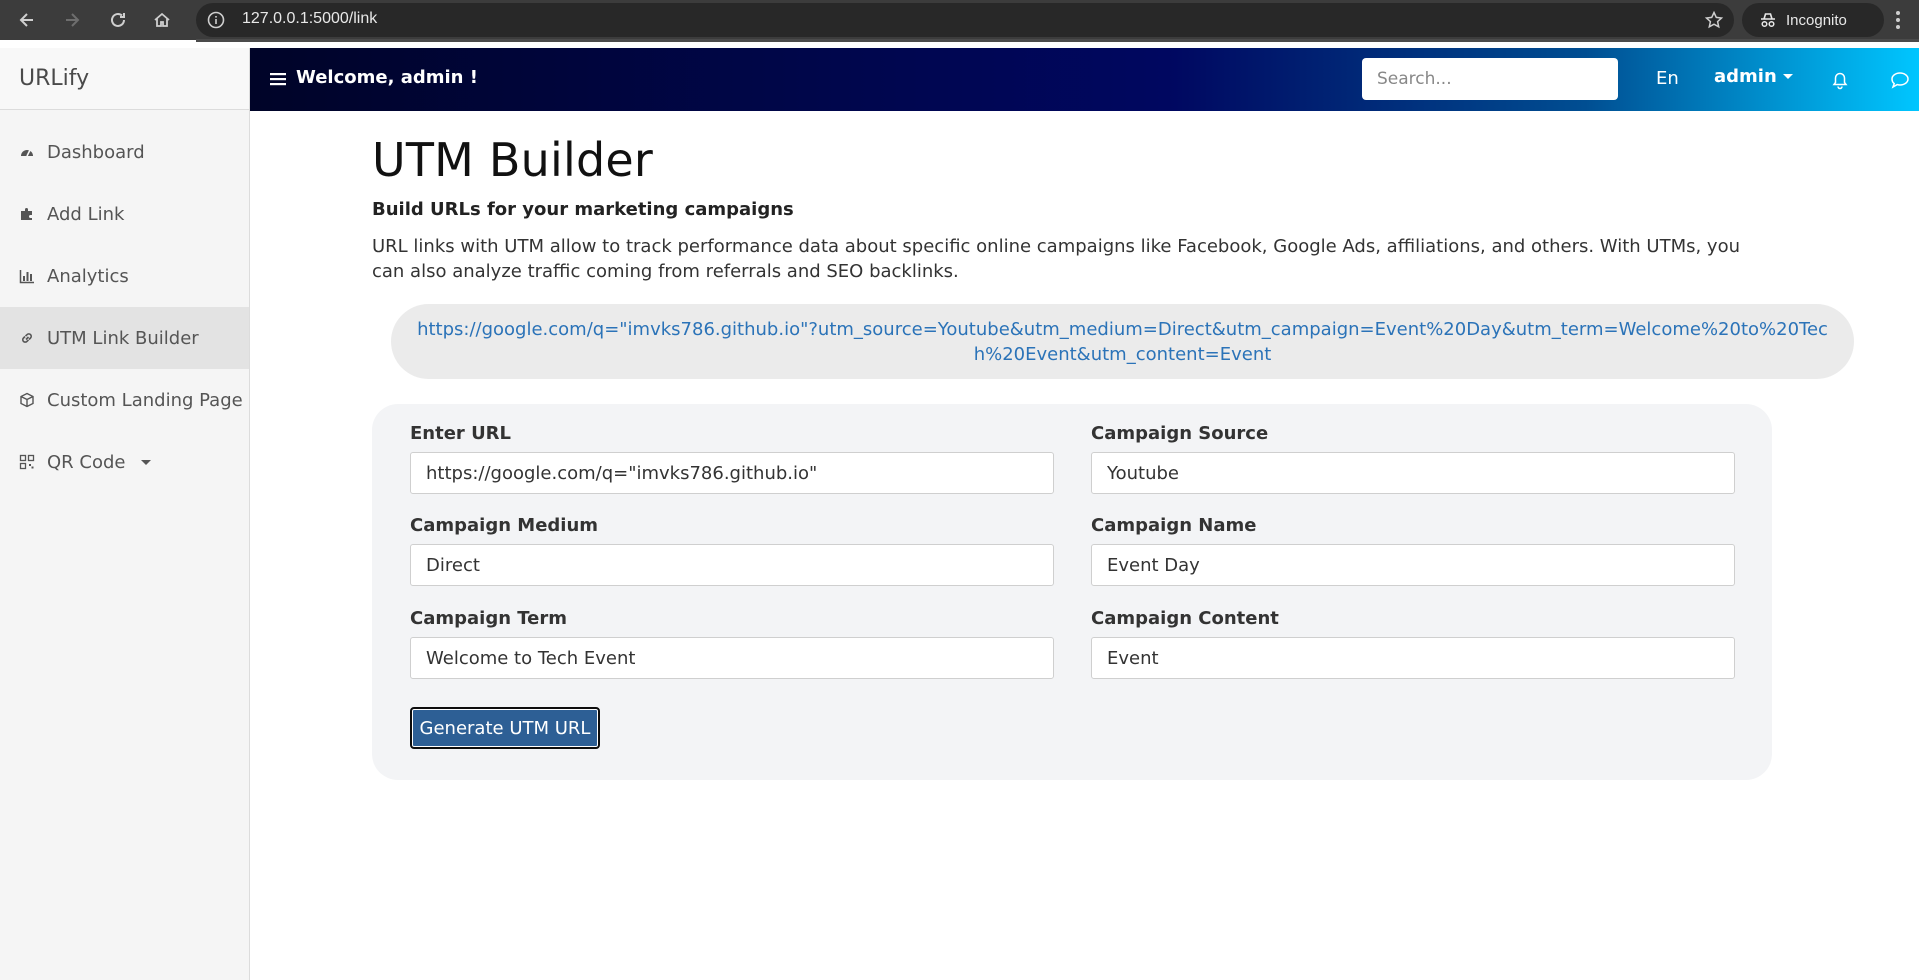 This screenshot has height=980, width=1919. I want to click on campaign-medium-input, so click(732, 565).